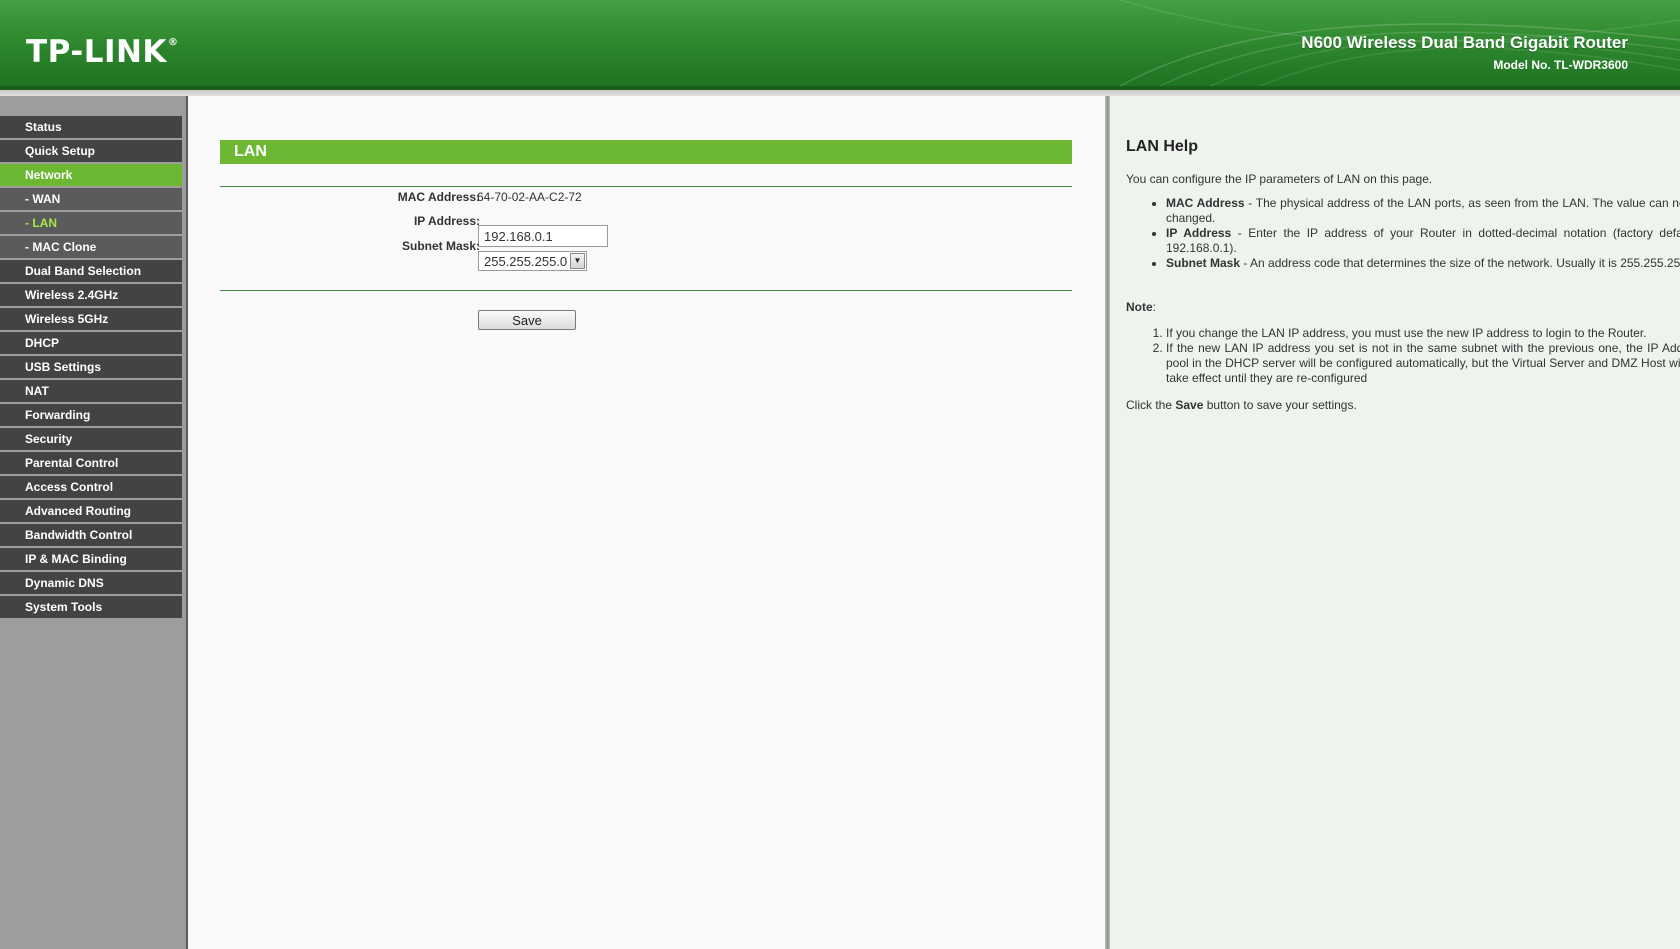 Image resolution: width=1680 pixels, height=949 pixels. I want to click on subnet-mask-select: 255.255.255.0 ▼, so click(532, 261).